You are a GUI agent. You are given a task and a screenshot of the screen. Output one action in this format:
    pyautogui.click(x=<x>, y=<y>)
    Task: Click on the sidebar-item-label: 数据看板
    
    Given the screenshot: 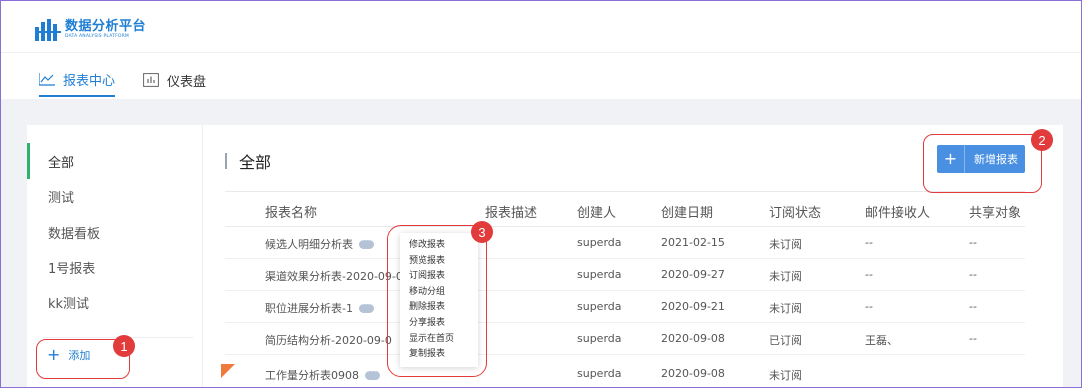 What is the action you would take?
    pyautogui.click(x=74, y=234)
    